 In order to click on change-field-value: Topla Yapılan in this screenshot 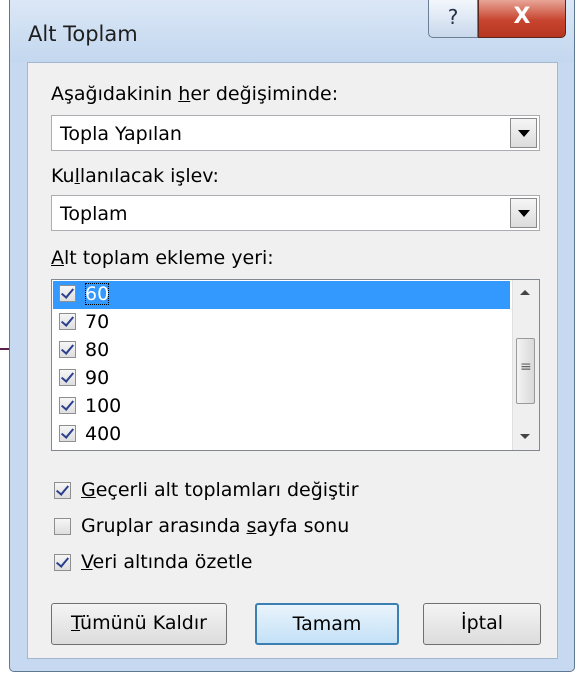, I will do `click(121, 134)`.